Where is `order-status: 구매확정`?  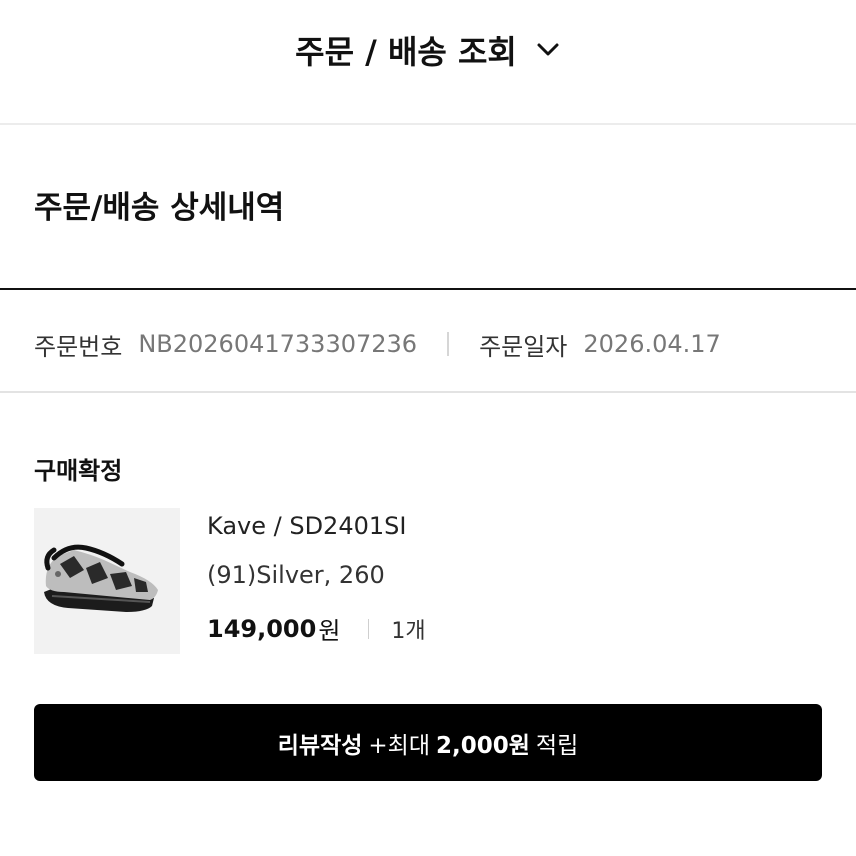
order-status: 구매확정 is located at coordinates (78, 471).